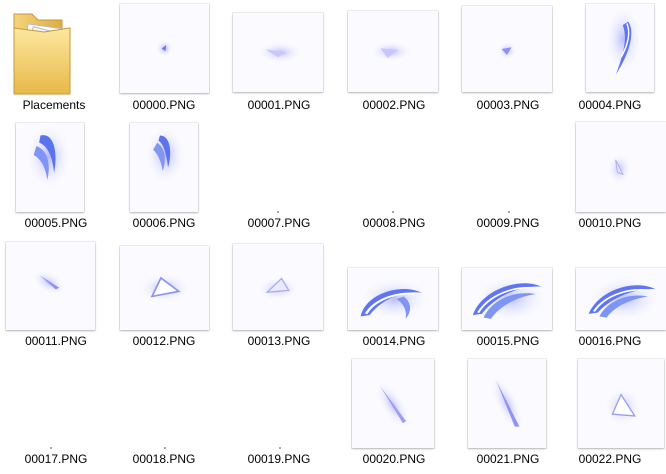 Image resolution: width=666 pixels, height=474 pixels. I want to click on file-item: 00017.PNG, so click(56, 412).